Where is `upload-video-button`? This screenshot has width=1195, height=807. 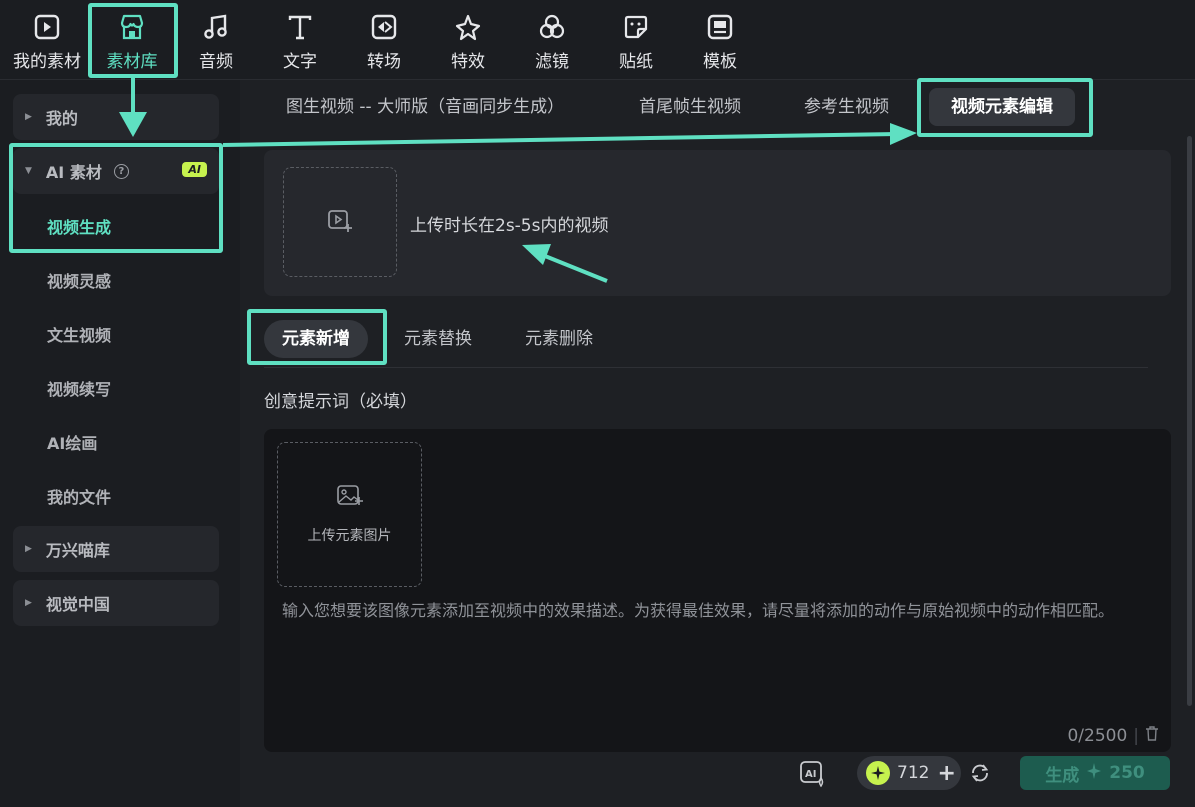
upload-video-button is located at coordinates (340, 222).